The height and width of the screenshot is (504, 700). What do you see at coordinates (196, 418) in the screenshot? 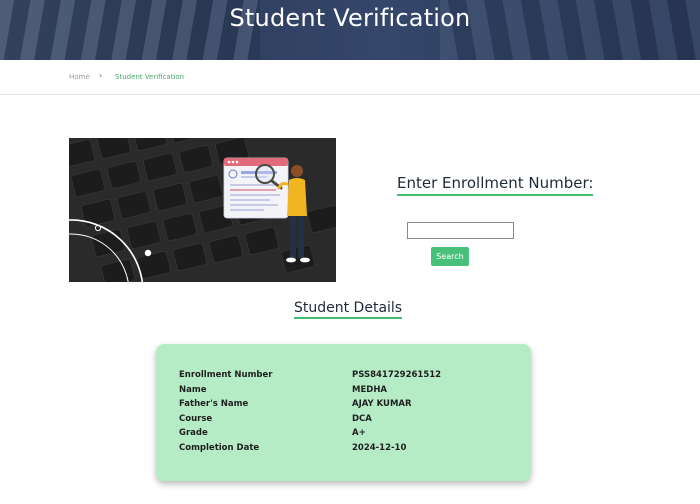
I see `detail-label: Course` at bounding box center [196, 418].